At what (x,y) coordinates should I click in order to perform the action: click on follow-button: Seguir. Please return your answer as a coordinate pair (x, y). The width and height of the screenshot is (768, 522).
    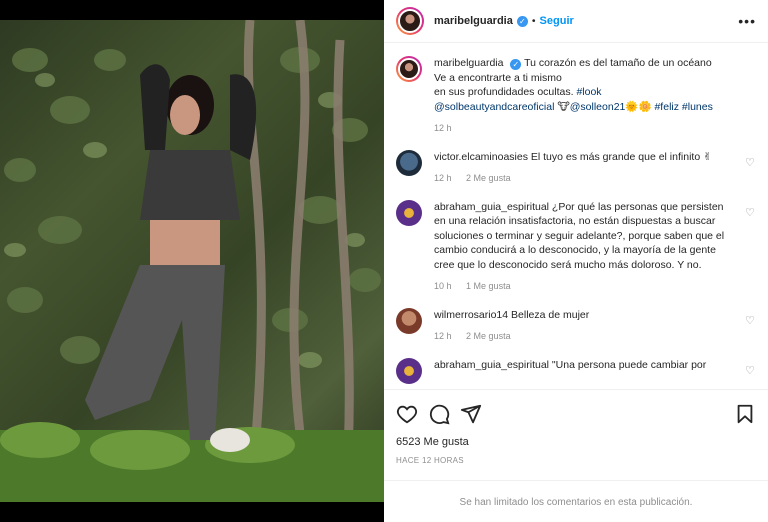
    Looking at the image, I should click on (557, 21).